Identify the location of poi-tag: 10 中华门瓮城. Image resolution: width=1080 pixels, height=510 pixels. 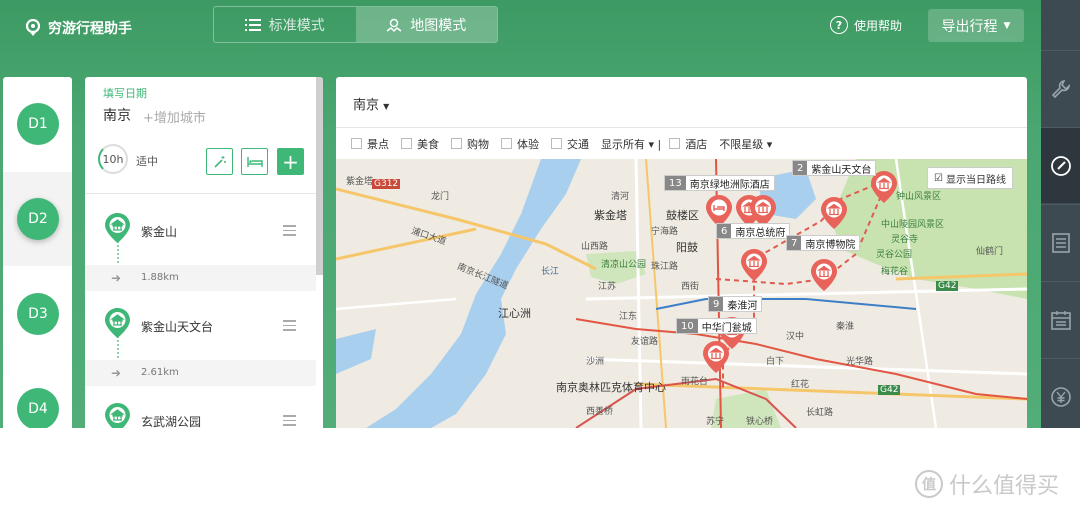
(716, 326).